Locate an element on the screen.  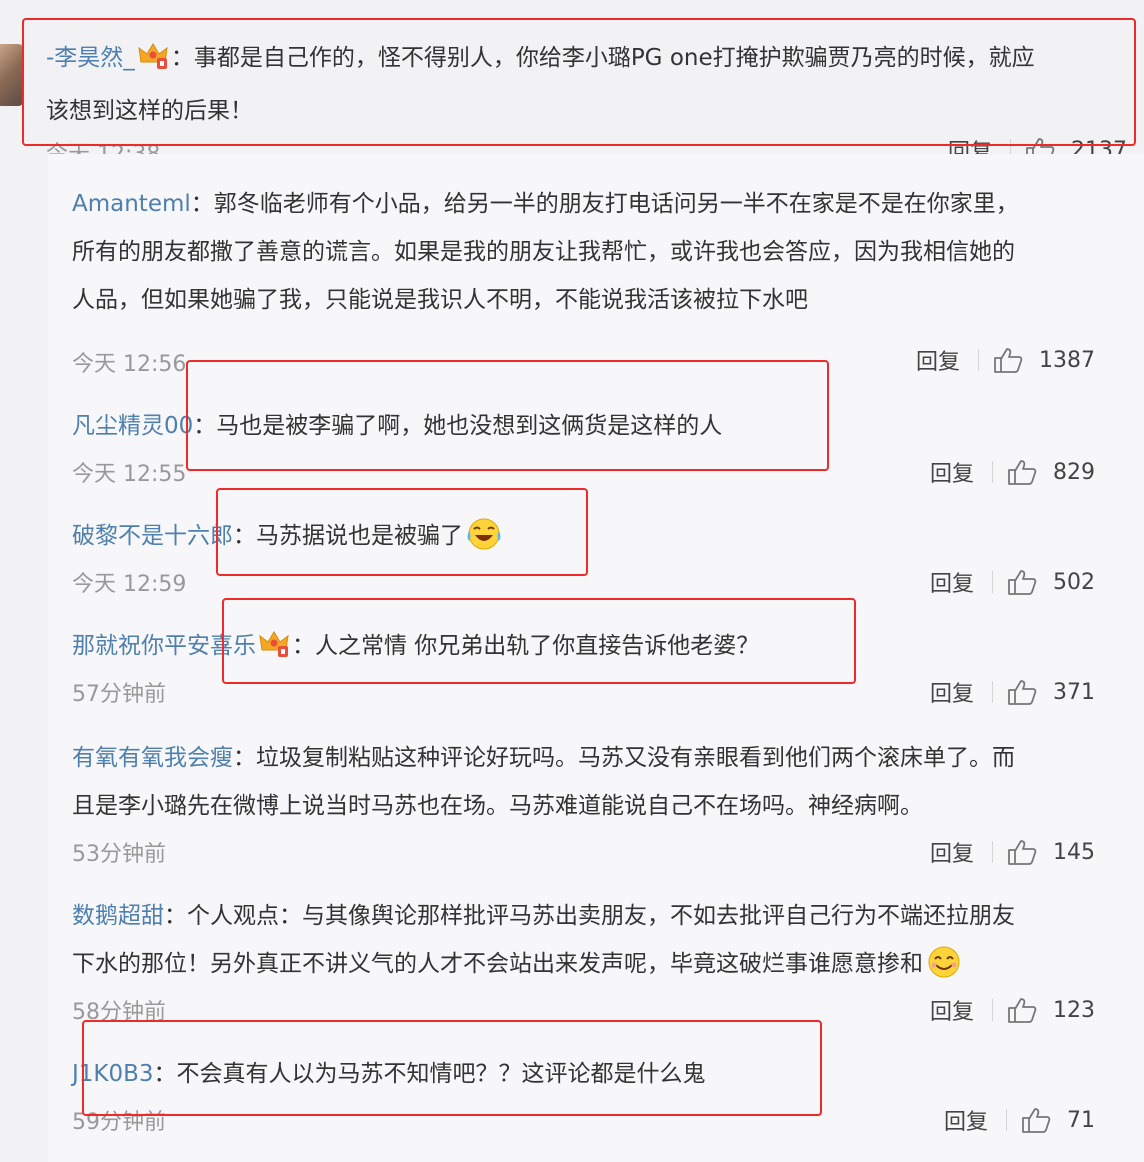
reply-actions: 回复 1387 is located at coordinates (1005, 360).